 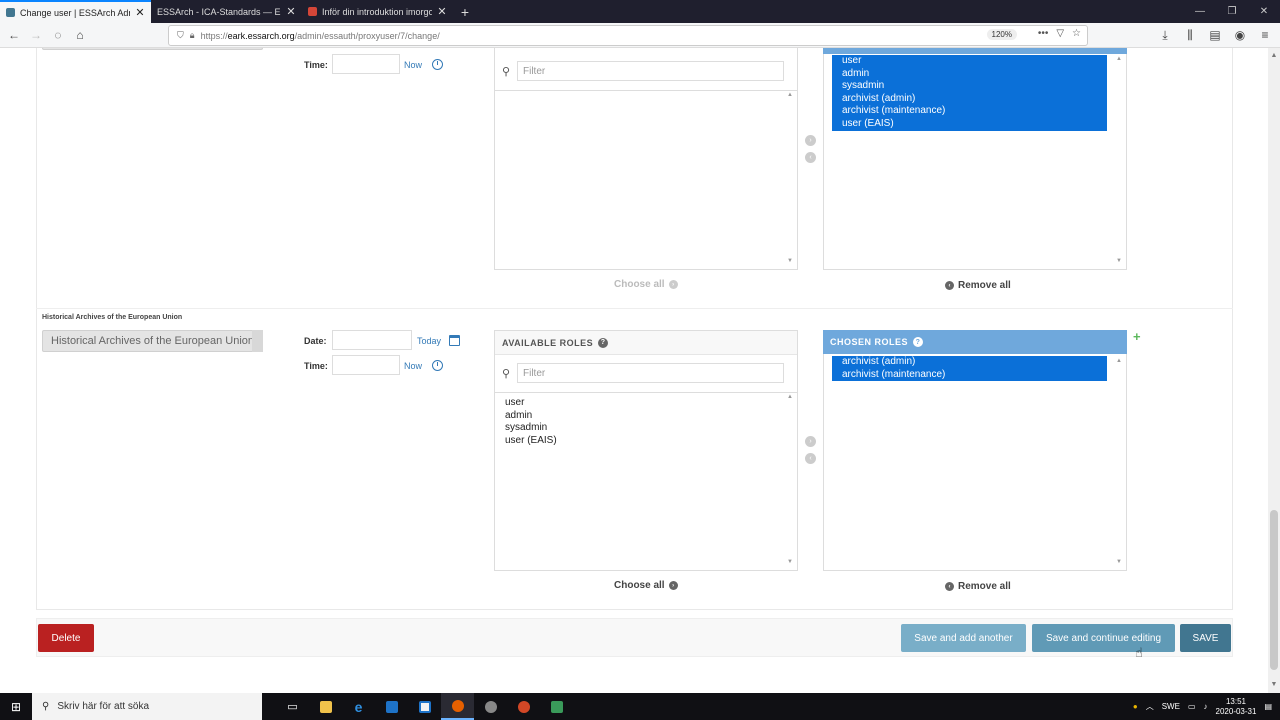 What do you see at coordinates (1206, 706) in the screenshot?
I see `volume-icon: ♪` at bounding box center [1206, 706].